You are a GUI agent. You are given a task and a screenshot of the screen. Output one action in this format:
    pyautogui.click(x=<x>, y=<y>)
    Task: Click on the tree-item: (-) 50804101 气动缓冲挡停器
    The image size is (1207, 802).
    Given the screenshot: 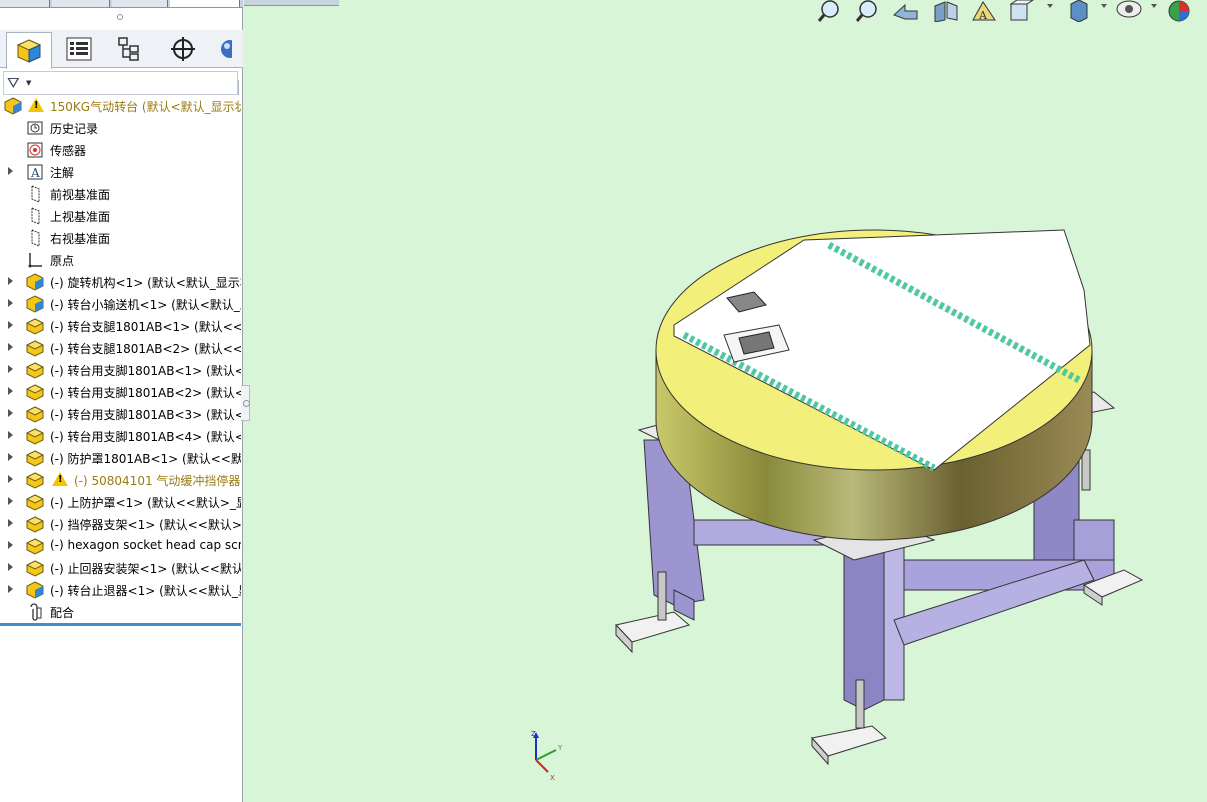 What is the action you would take?
    pyautogui.click(x=120, y=480)
    